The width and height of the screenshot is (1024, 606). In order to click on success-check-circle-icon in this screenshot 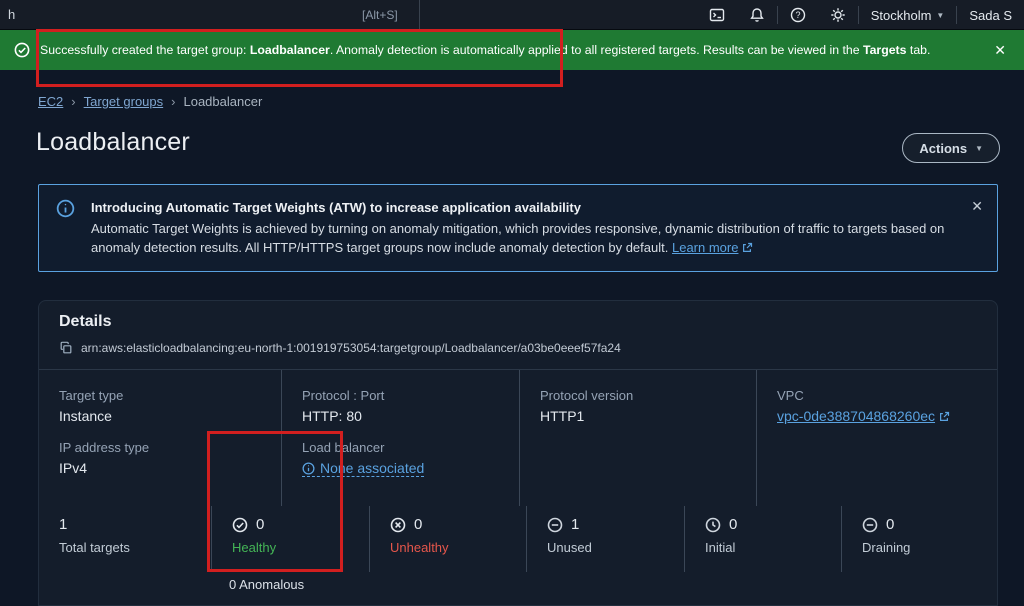, I will do `click(22, 50)`.